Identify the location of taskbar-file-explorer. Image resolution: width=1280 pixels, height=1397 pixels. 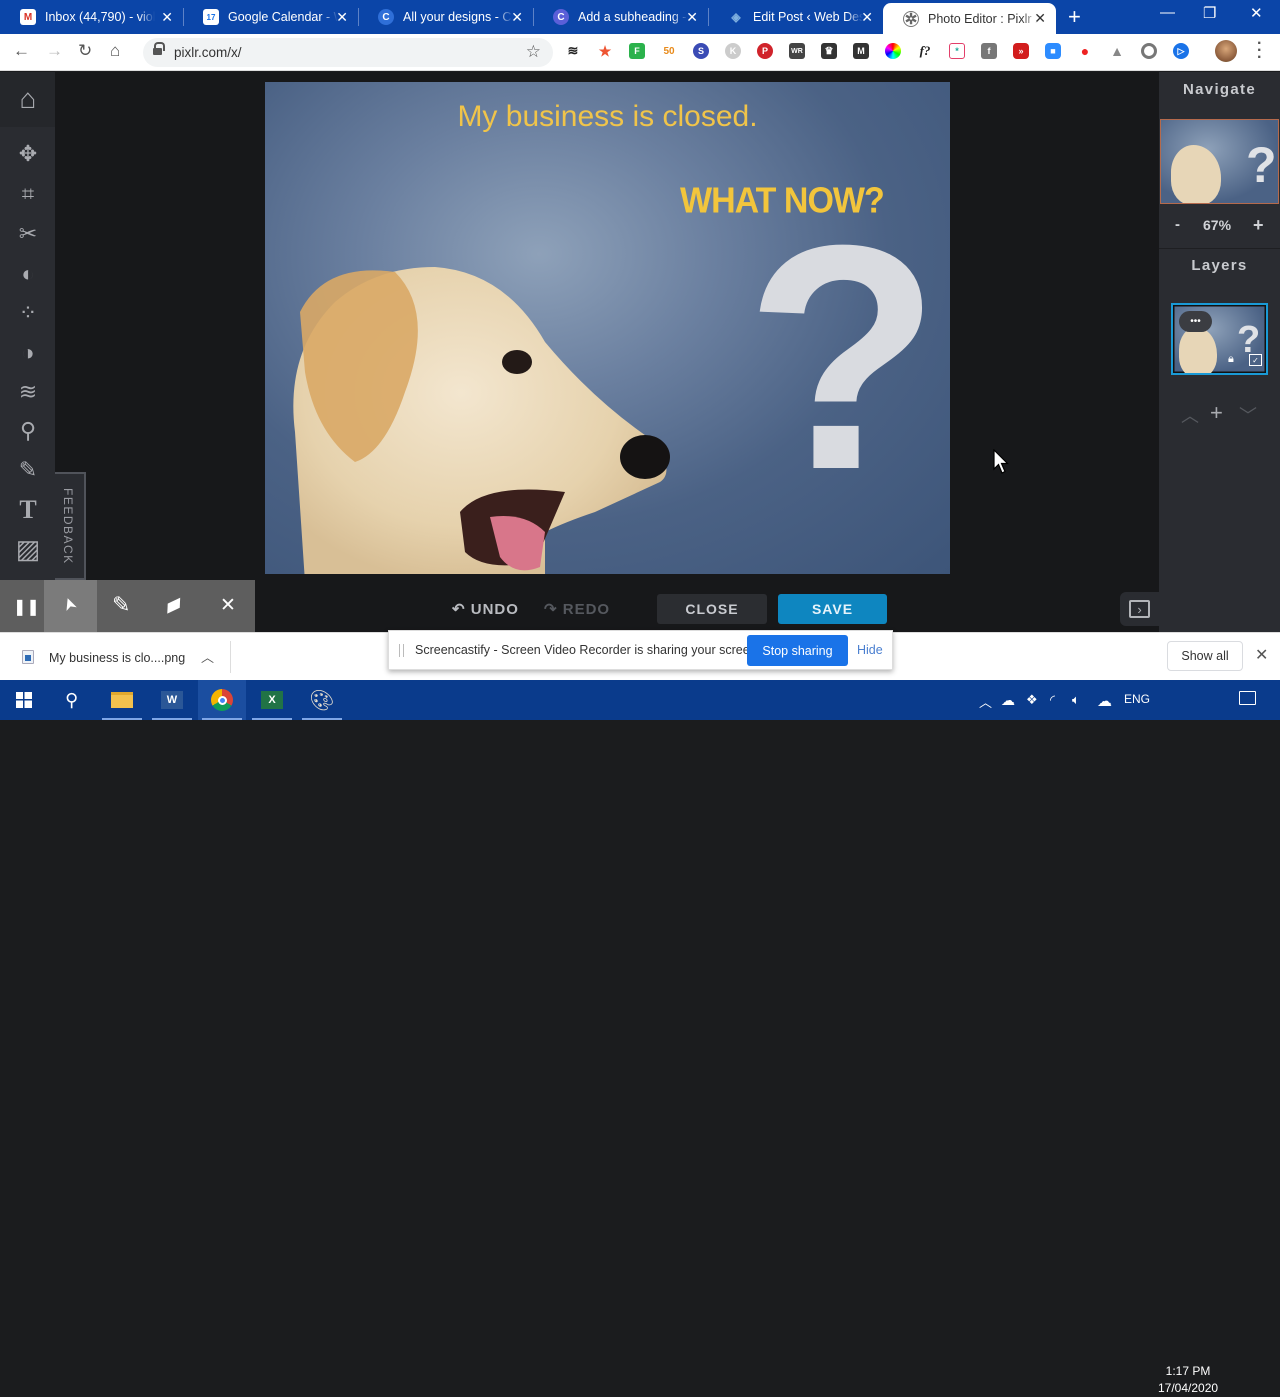
(122, 700).